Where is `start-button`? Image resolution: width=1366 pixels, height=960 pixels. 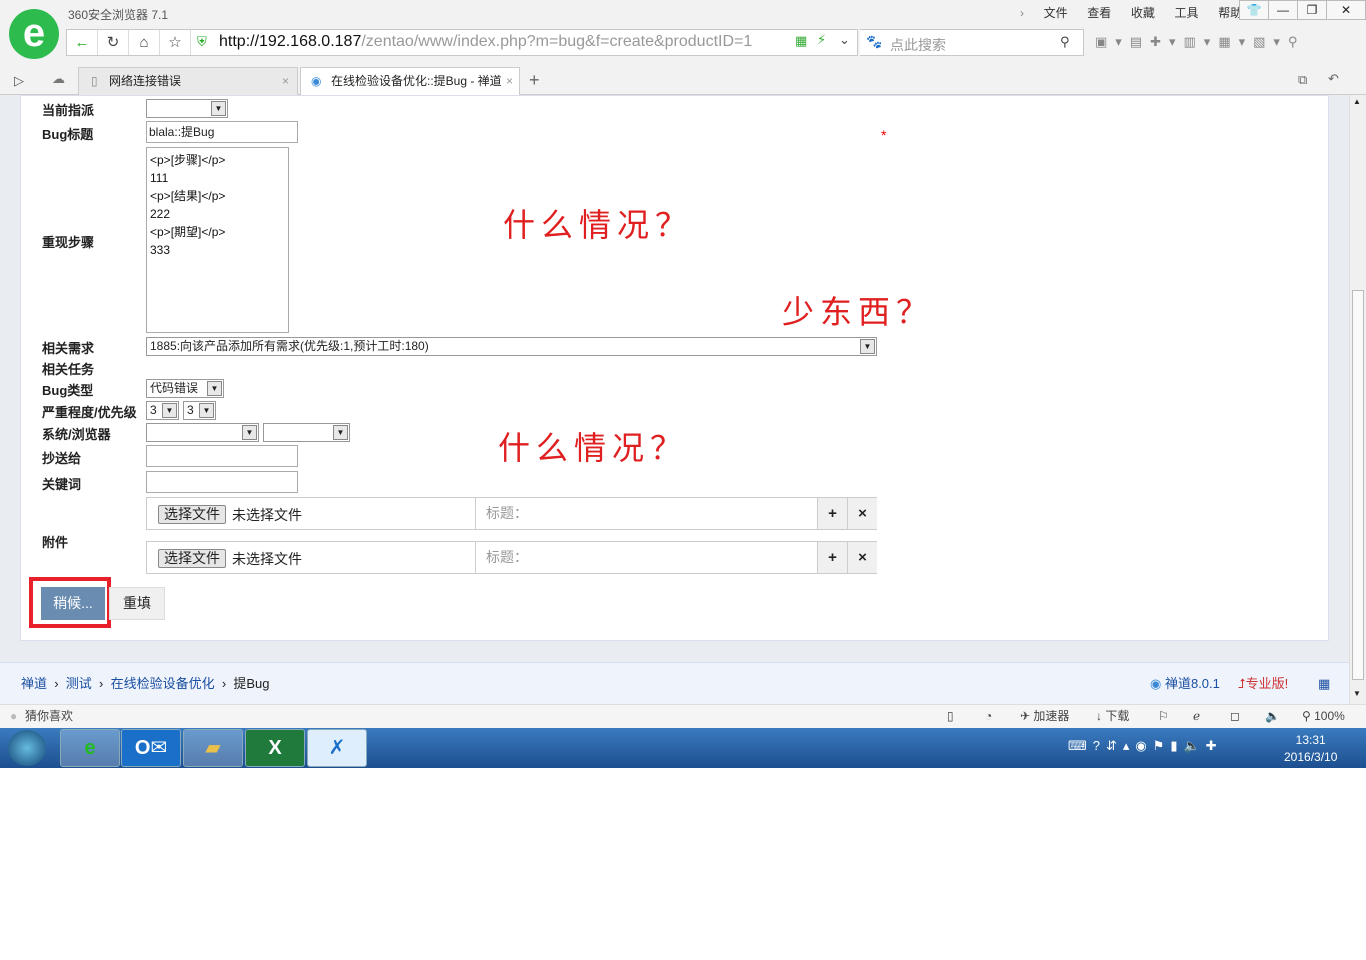
start-button is located at coordinates (27, 748).